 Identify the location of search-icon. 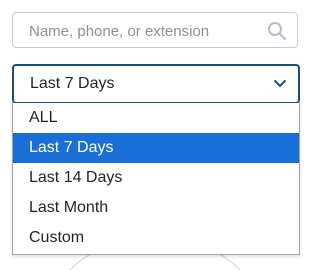
(277, 31).